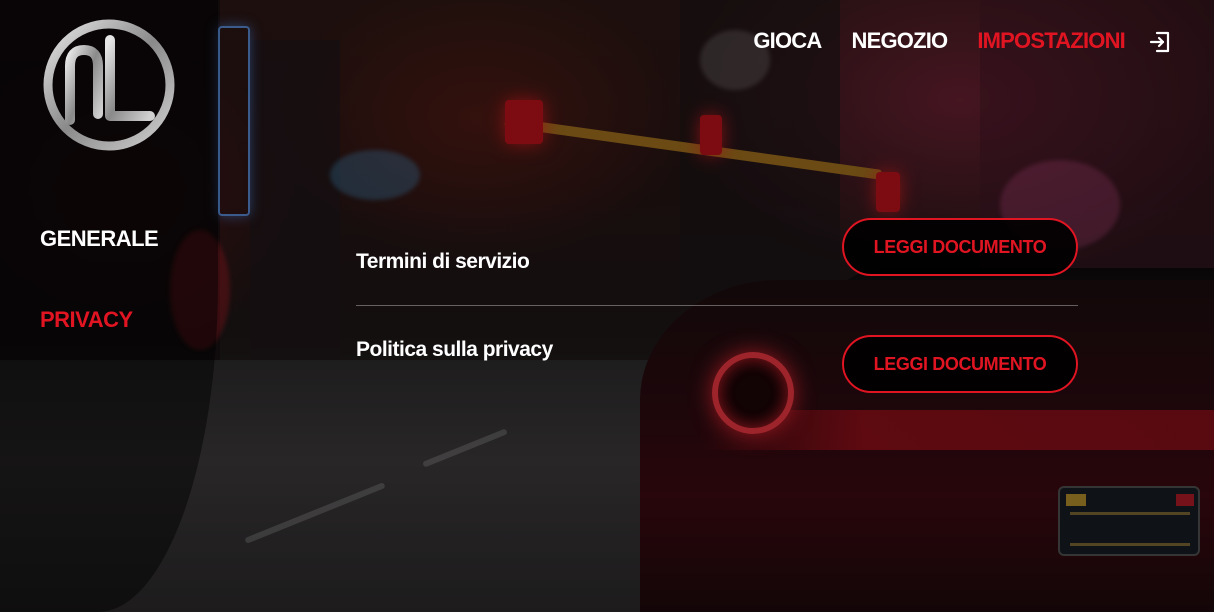 The width and height of the screenshot is (1214, 612). Describe the element at coordinates (960, 247) in the screenshot. I see `read-terms-button: LEGGI DOCUMENTO` at that location.